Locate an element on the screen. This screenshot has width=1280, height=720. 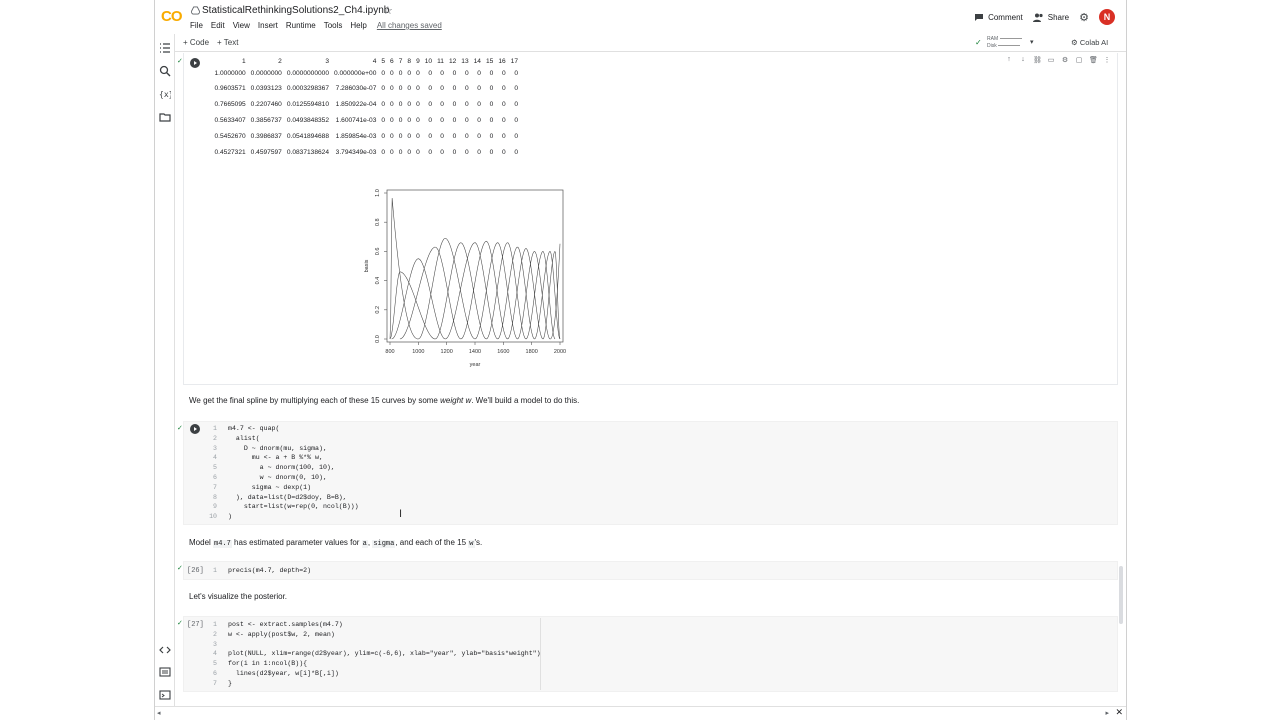
table-header-cell: 16 is located at coordinates (502, 61).